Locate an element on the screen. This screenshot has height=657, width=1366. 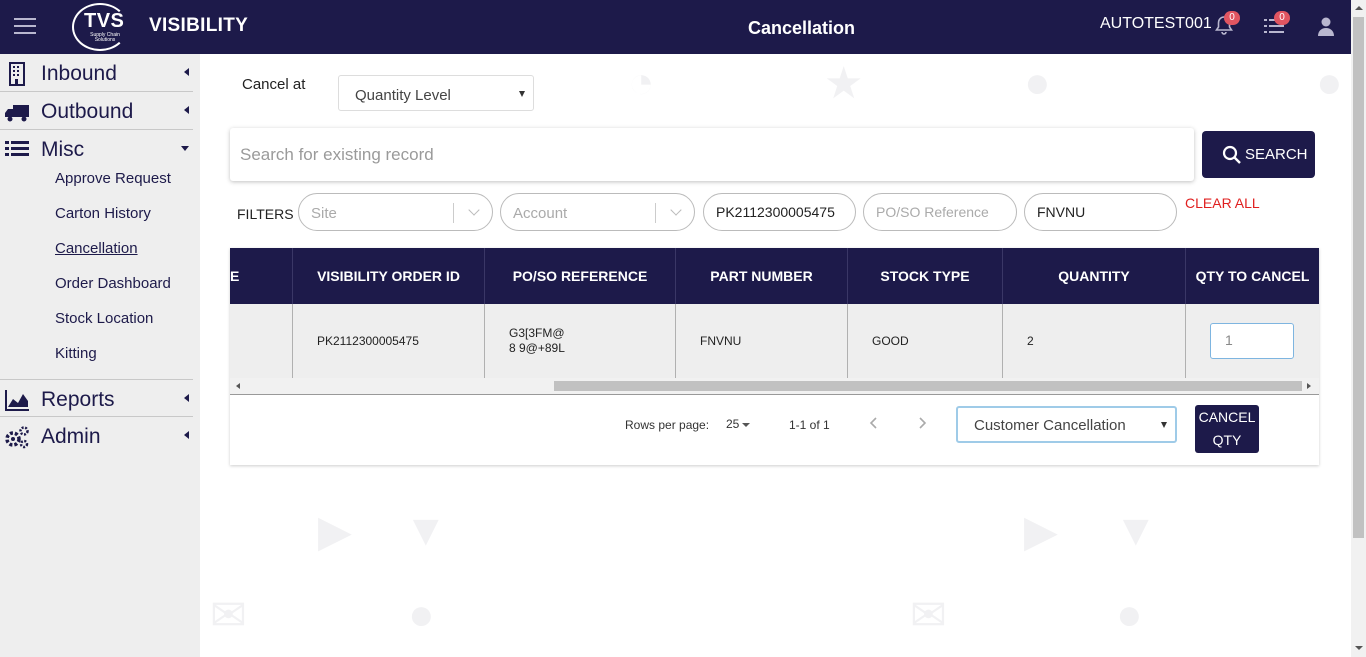
scroll-right-icon is located at coordinates (1309, 386).